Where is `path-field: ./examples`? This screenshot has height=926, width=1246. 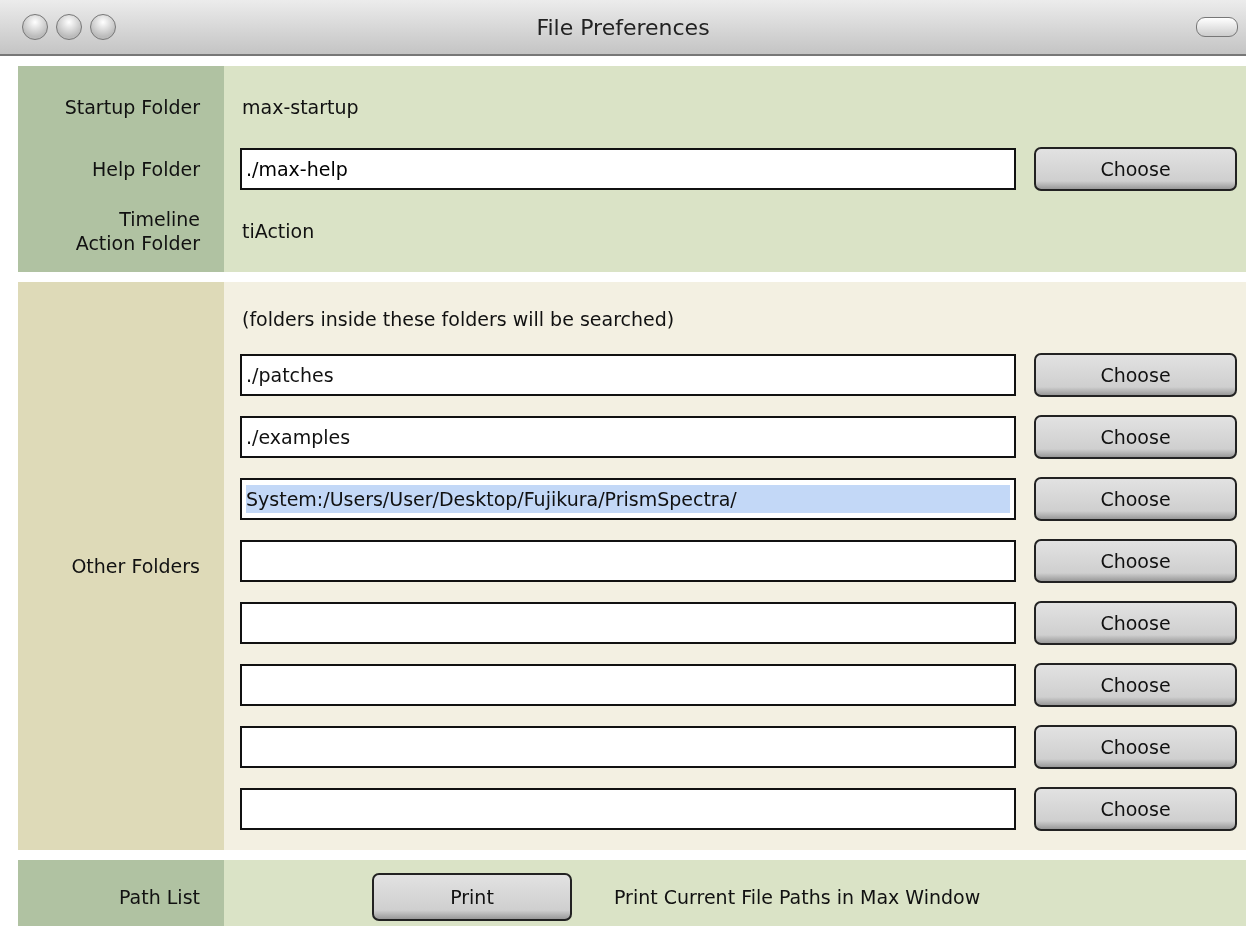
path-field: ./examples is located at coordinates (628, 437).